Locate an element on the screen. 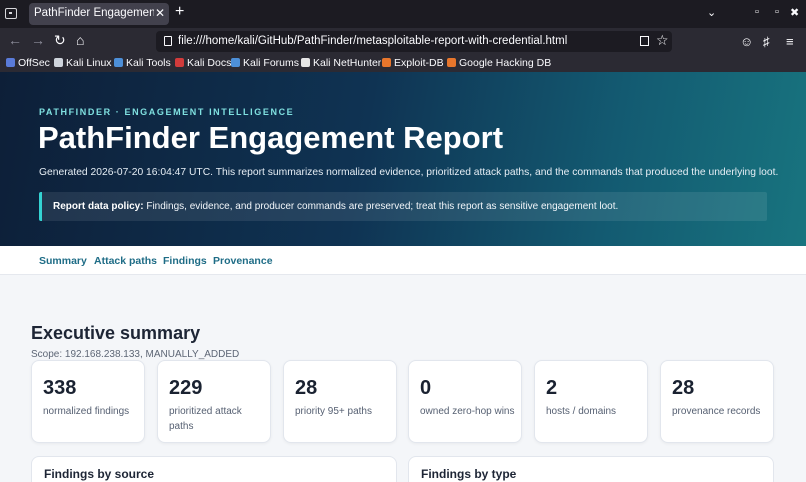  bookmark-label: Exploit-DB is located at coordinates (419, 63).